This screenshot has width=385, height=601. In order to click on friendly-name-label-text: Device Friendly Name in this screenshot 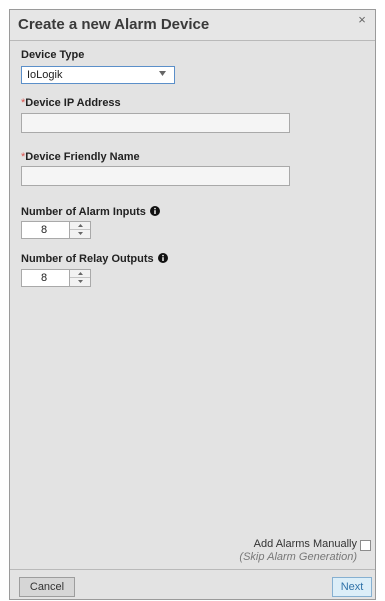, I will do `click(82, 157)`.